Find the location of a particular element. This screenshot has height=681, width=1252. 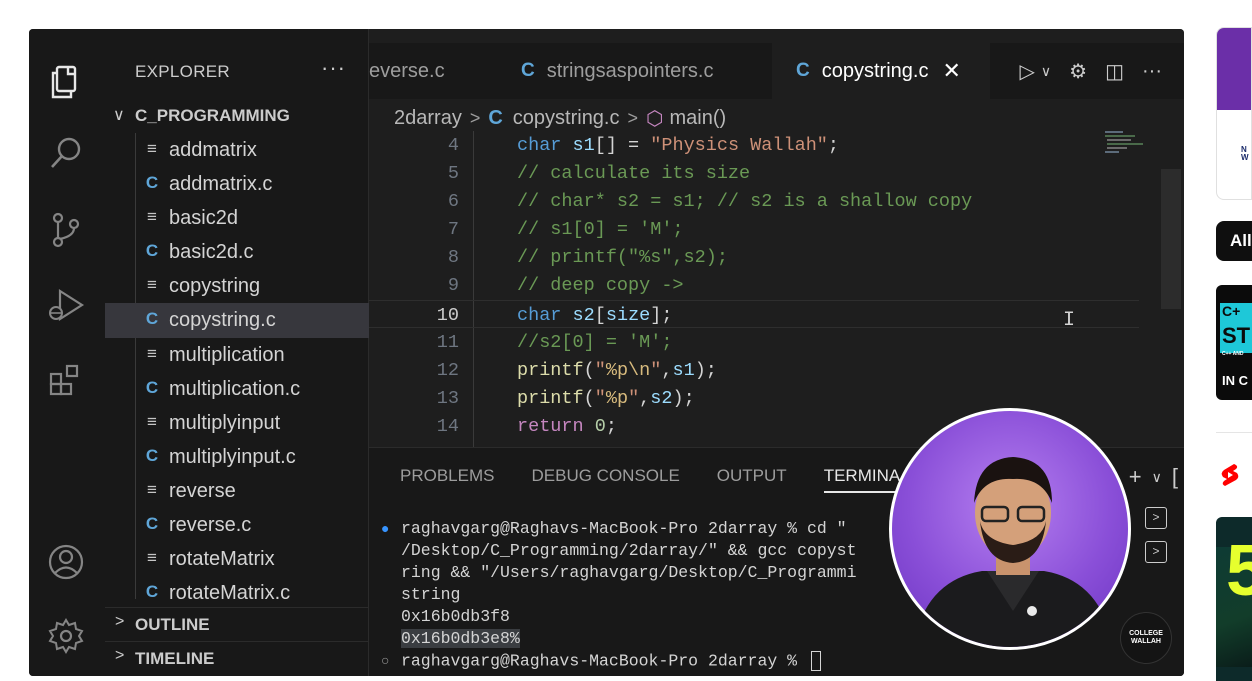

code-token: printf is located at coordinates (550, 398).